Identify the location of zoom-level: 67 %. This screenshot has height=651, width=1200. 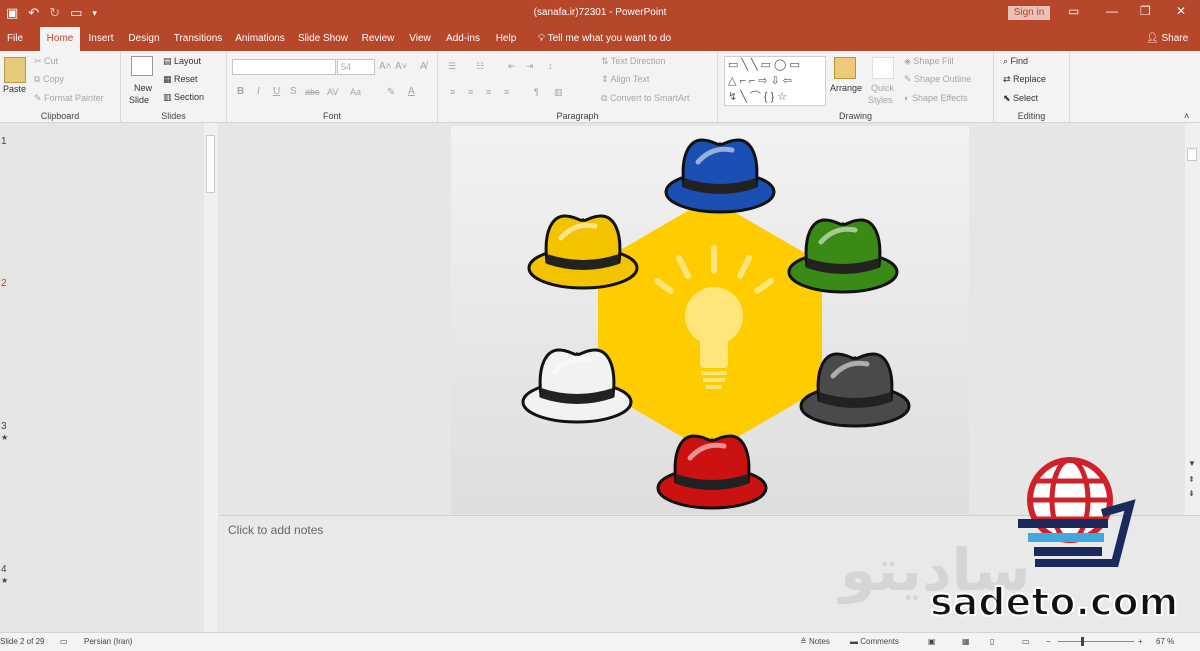
(1165, 641).